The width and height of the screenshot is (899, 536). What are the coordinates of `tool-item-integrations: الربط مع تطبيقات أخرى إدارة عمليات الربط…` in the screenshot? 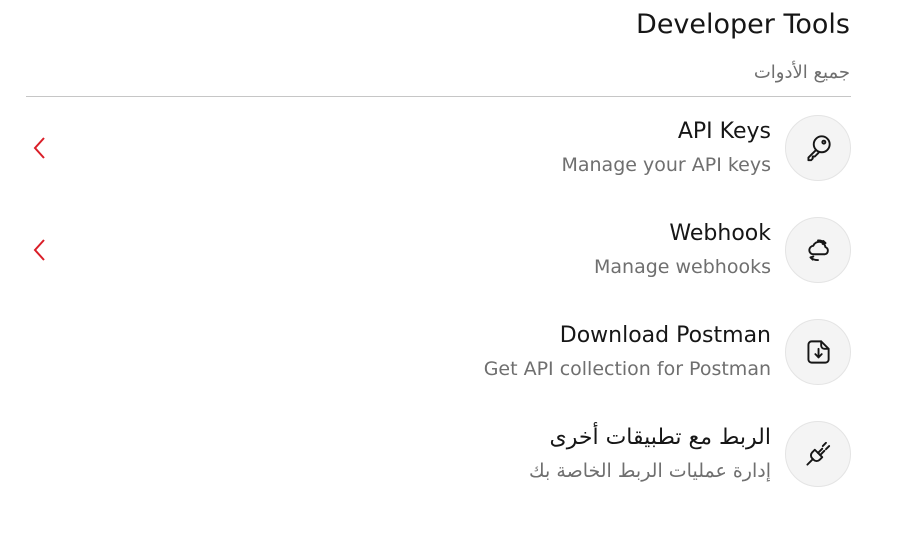 It's located at (438, 461).